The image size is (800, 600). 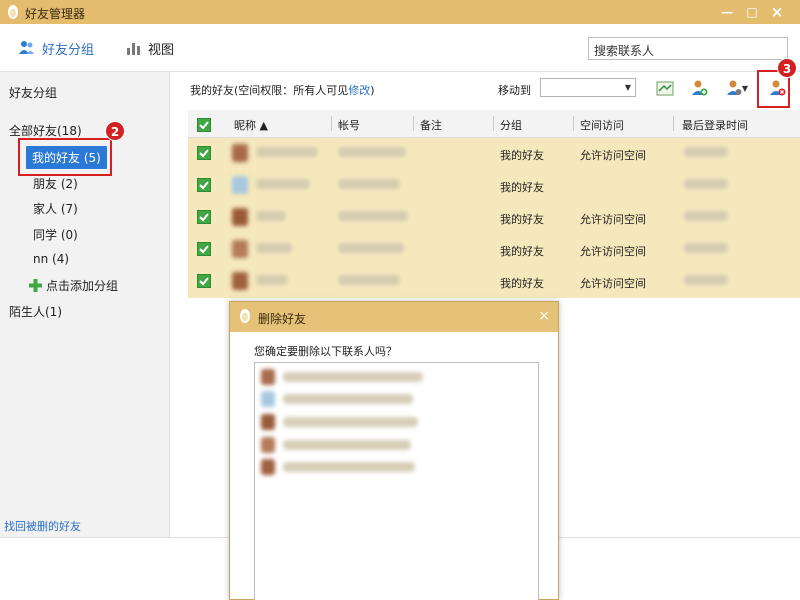 What do you see at coordinates (787, 68) in the screenshot?
I see `callout-number-3: 3` at bounding box center [787, 68].